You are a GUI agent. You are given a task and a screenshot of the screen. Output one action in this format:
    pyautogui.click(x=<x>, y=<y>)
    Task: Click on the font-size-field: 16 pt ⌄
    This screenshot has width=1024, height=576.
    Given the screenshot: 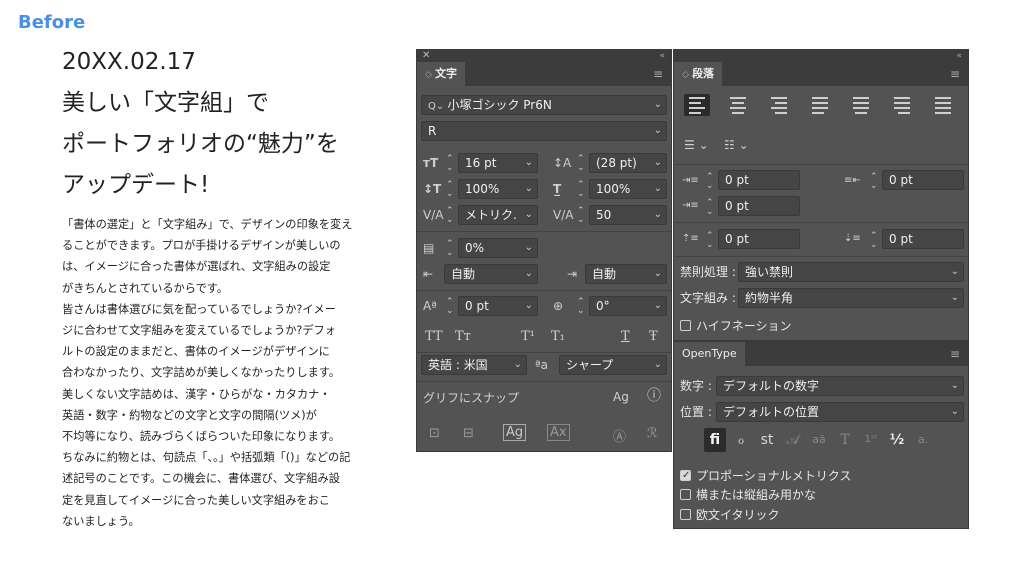 What is the action you would take?
    pyautogui.click(x=498, y=163)
    